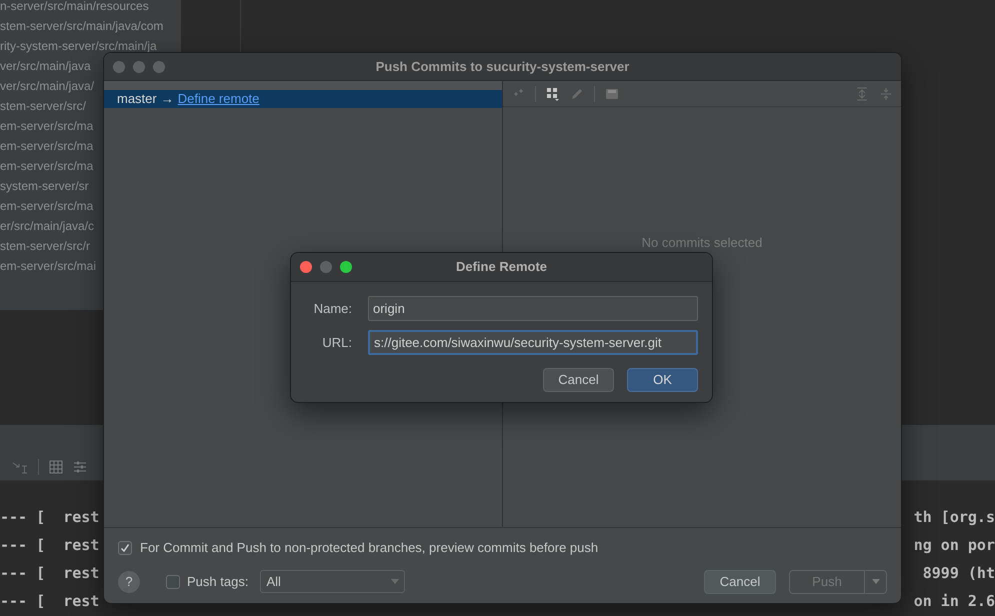  Describe the element at coordinates (553, 93) in the screenshot. I see `grid-icon` at that location.